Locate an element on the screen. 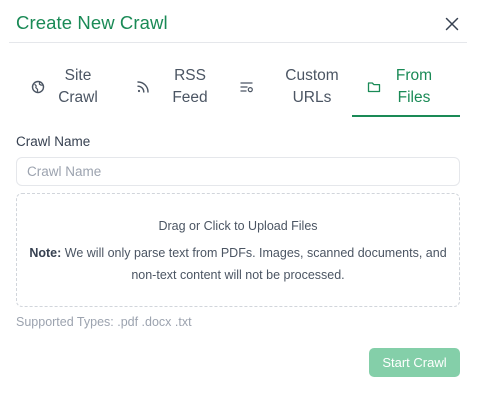 This screenshot has height=395, width=478. active-tab-indicator is located at coordinates (406, 116).